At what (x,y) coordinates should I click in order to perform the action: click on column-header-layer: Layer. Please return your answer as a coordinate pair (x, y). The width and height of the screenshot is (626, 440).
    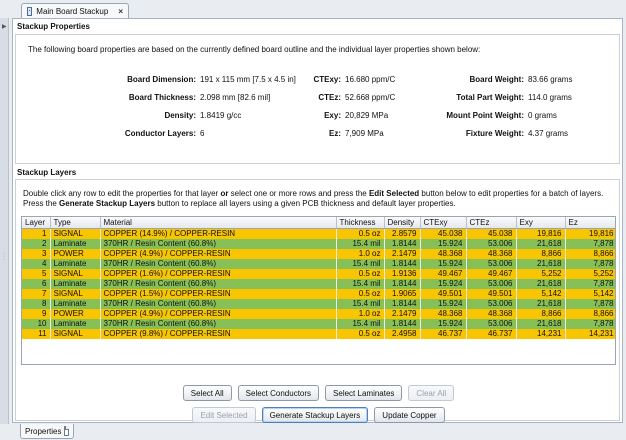
    Looking at the image, I should click on (36, 223).